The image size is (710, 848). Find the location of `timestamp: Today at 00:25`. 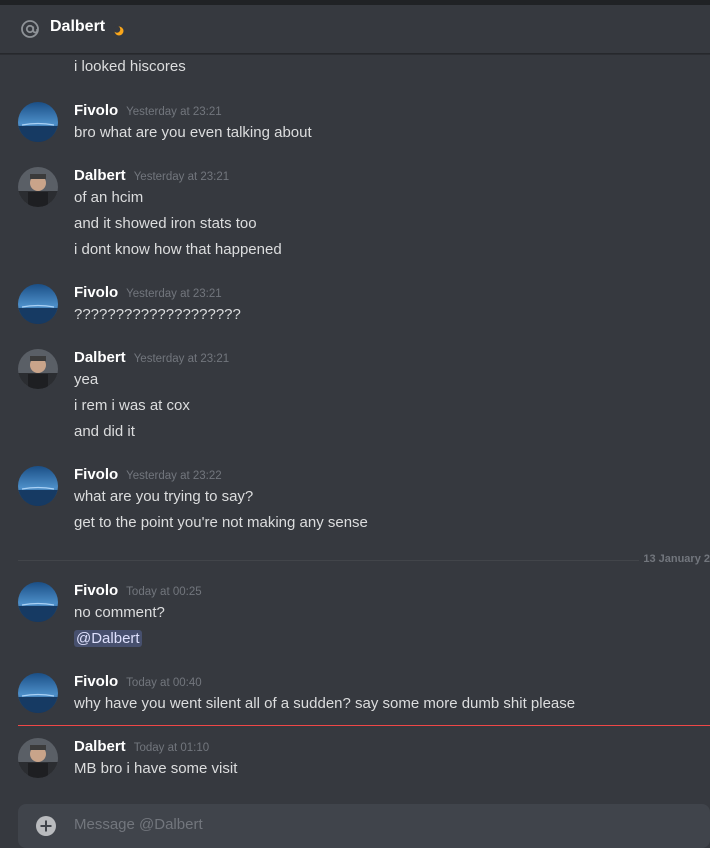

timestamp: Today at 00:25 is located at coordinates (164, 592).